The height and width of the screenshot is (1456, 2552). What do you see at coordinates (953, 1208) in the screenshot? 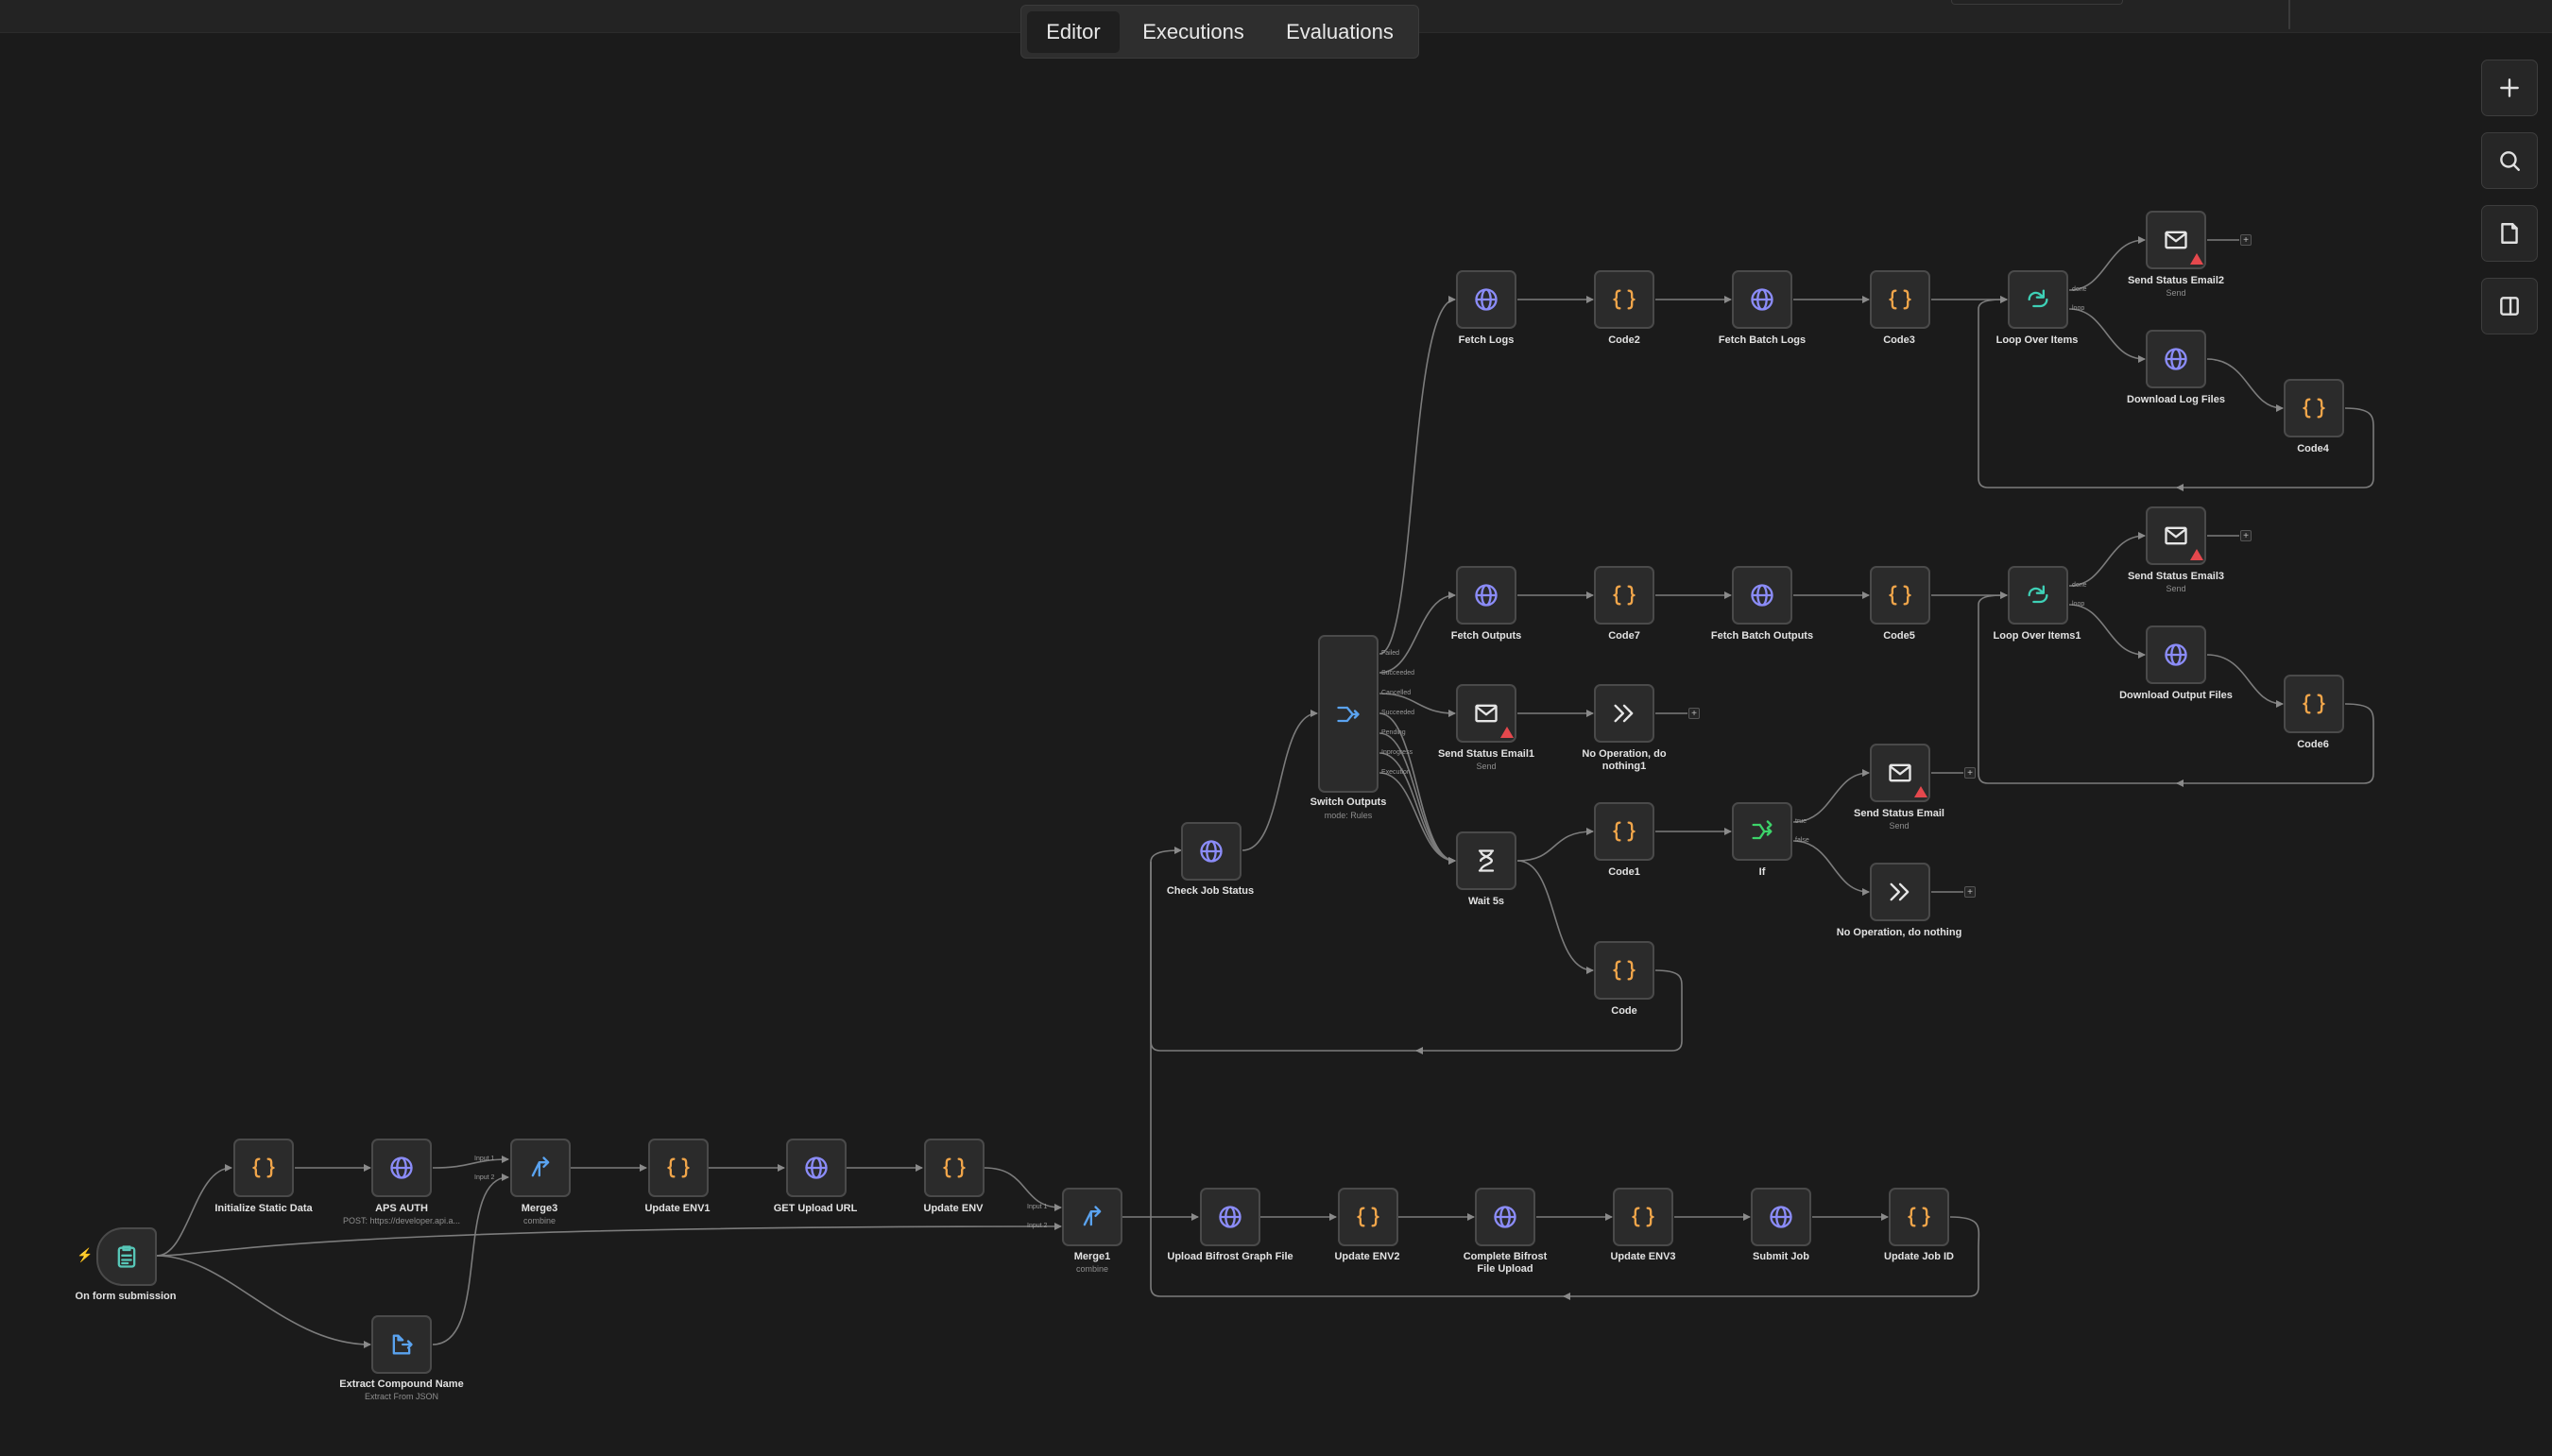
I see `node-label: Update ENV` at bounding box center [953, 1208].